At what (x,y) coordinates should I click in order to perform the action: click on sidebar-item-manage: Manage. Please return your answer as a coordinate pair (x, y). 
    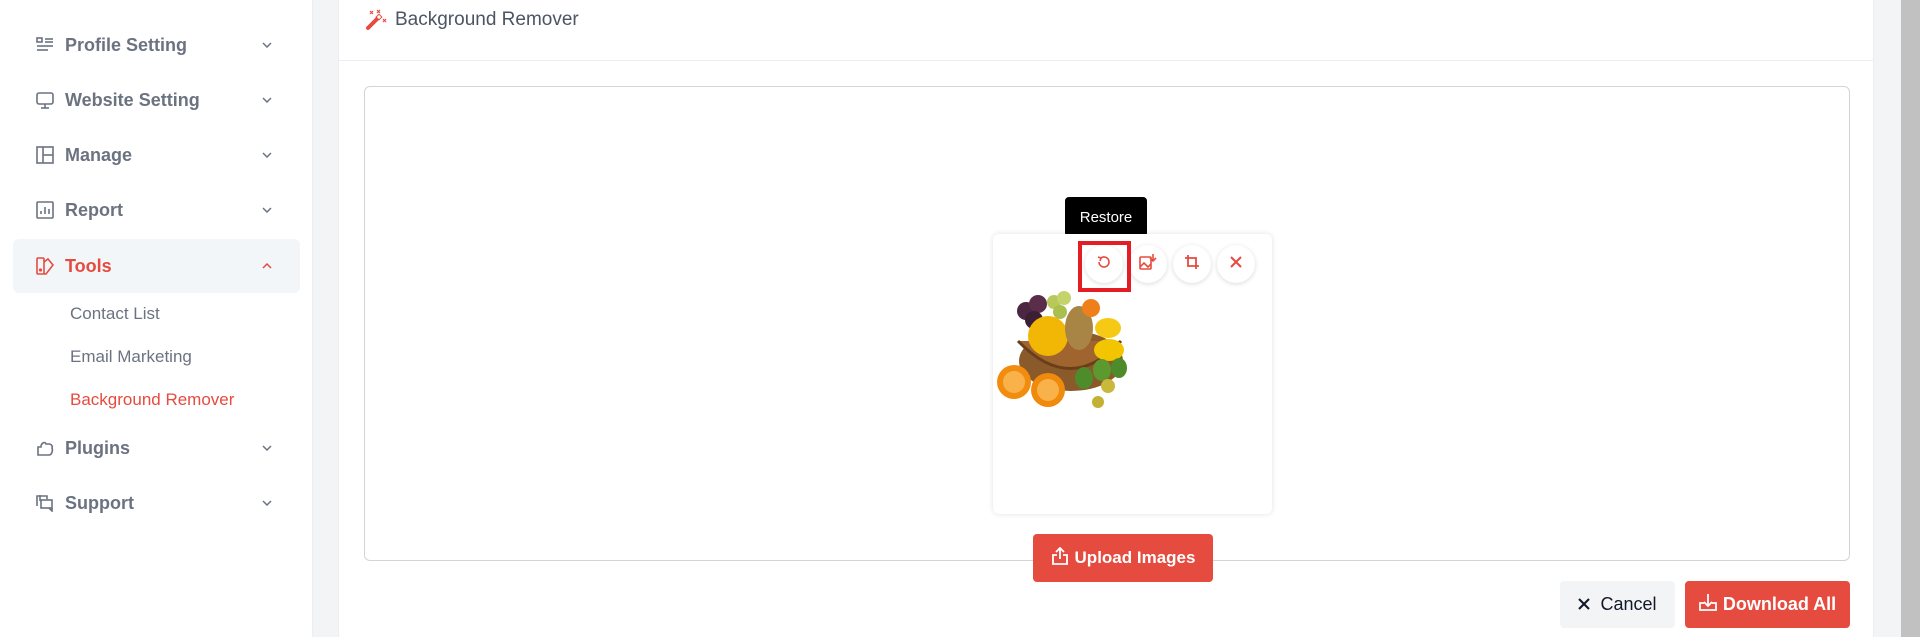
    Looking at the image, I should click on (156, 155).